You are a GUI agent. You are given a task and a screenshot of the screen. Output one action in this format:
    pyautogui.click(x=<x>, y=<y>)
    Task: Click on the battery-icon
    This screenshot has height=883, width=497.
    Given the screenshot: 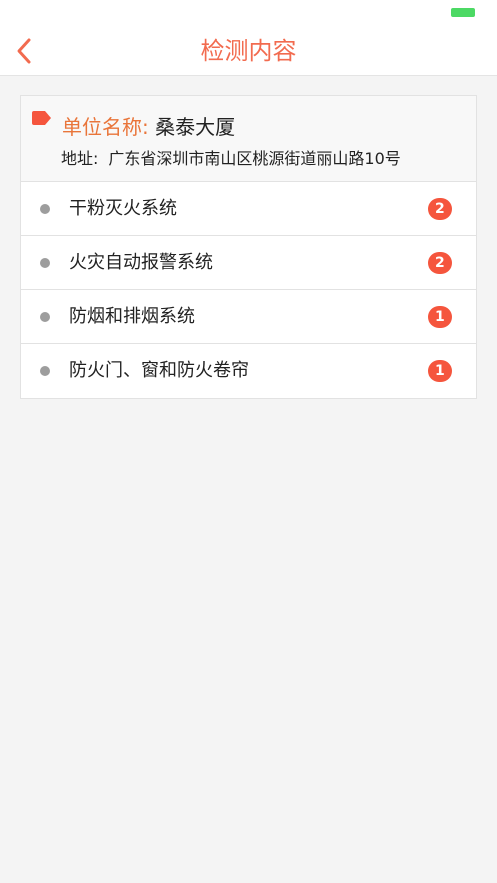 What is the action you would take?
    pyautogui.click(x=463, y=12)
    